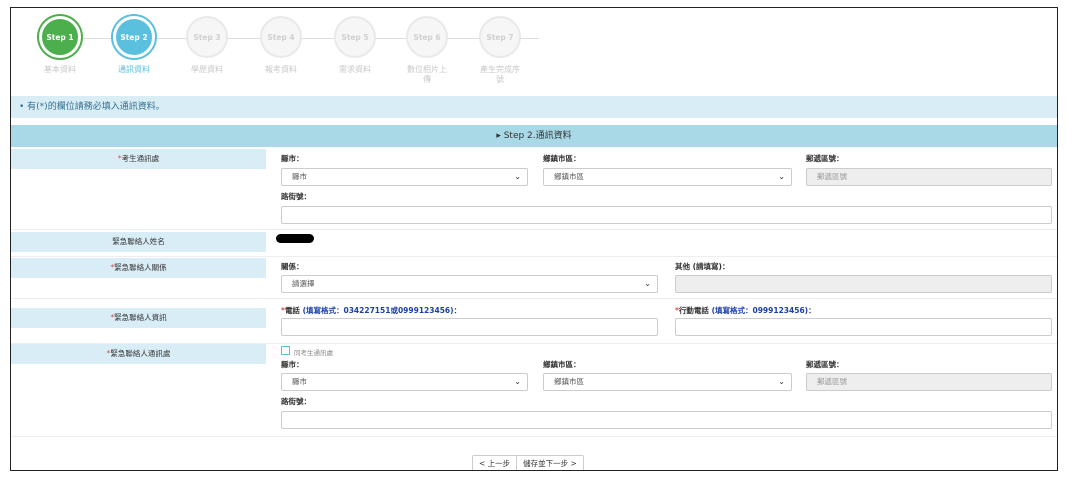  I want to click on step-1-label: 基本資料, so click(60, 69).